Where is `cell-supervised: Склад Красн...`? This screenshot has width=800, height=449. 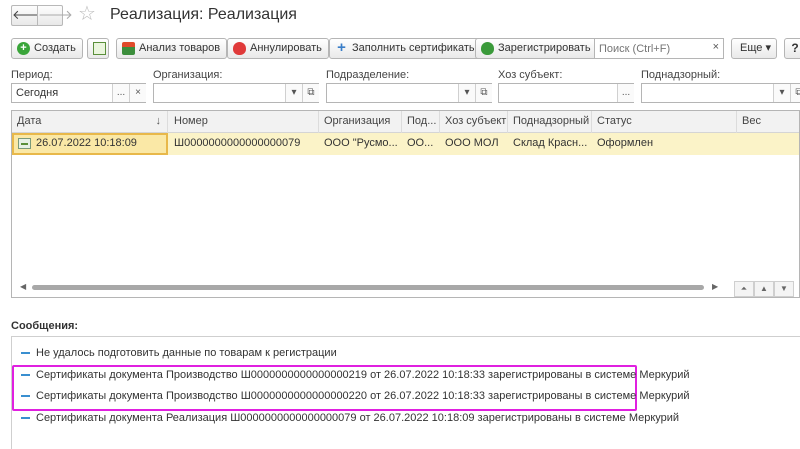 cell-supervised: Склад Красн... is located at coordinates (550, 144).